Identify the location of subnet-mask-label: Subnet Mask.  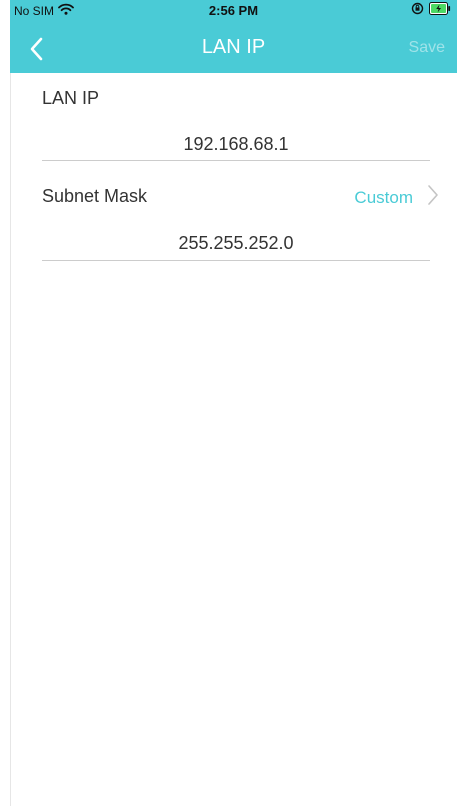
(95, 196).